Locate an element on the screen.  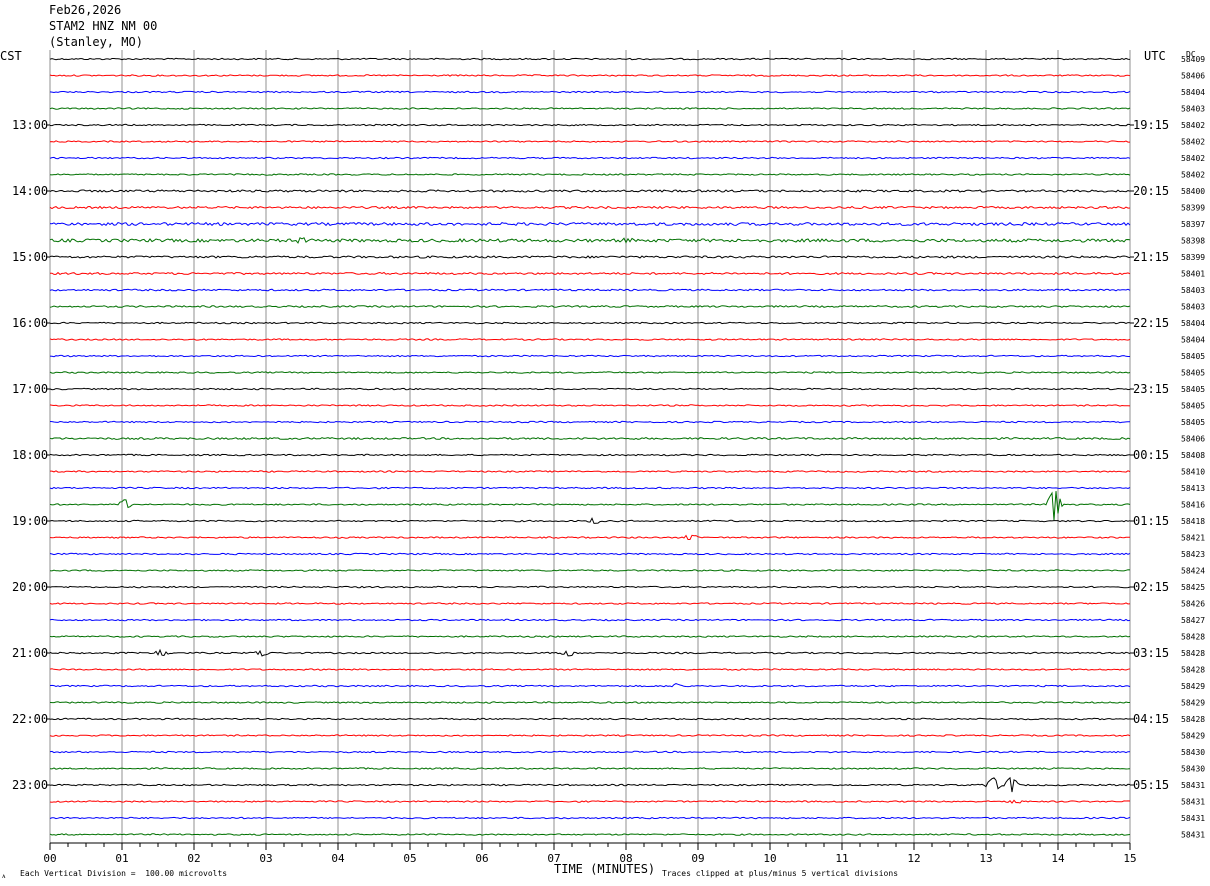
dc-offset-row-28: 58416 is located at coordinates (1193, 505).